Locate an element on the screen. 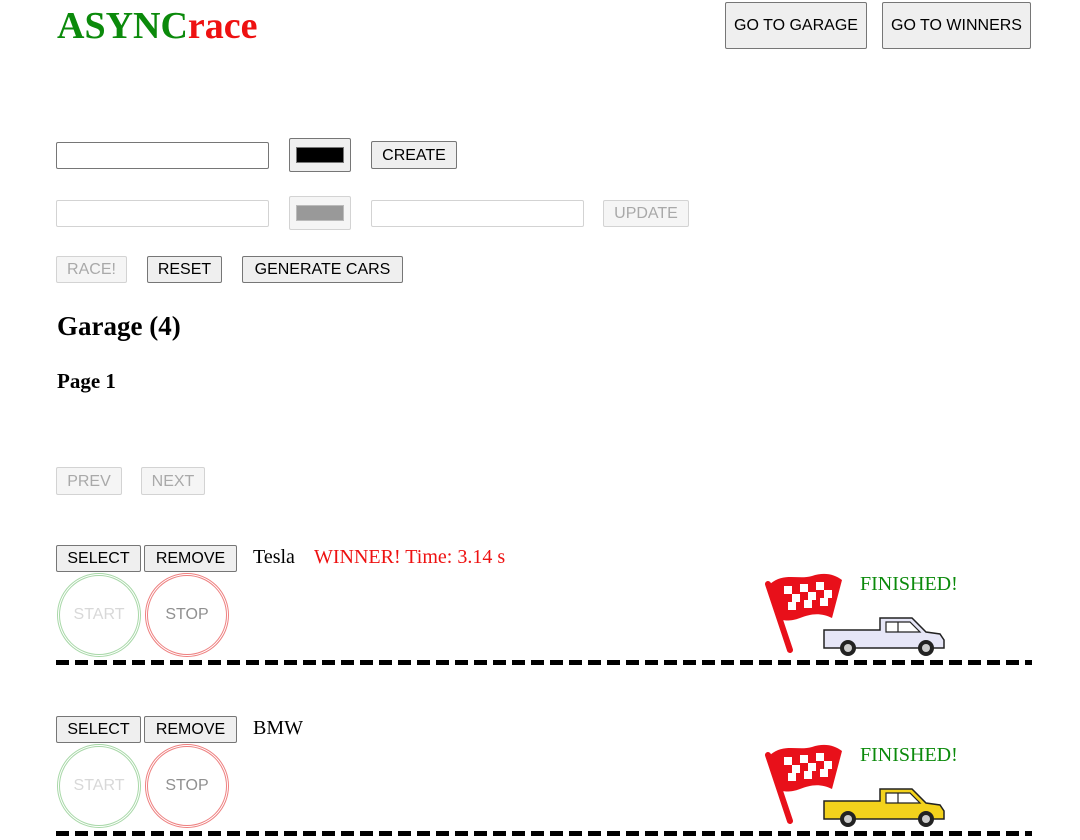  page-number: Page 1 is located at coordinates (86, 381).